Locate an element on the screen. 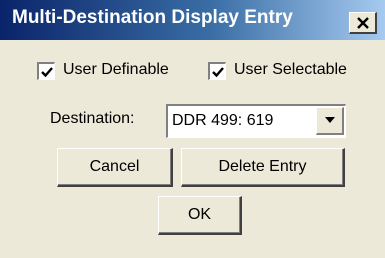 The height and width of the screenshot is (258, 385). destination-dropdown: DDR 499: 619 is located at coordinates (256, 121).